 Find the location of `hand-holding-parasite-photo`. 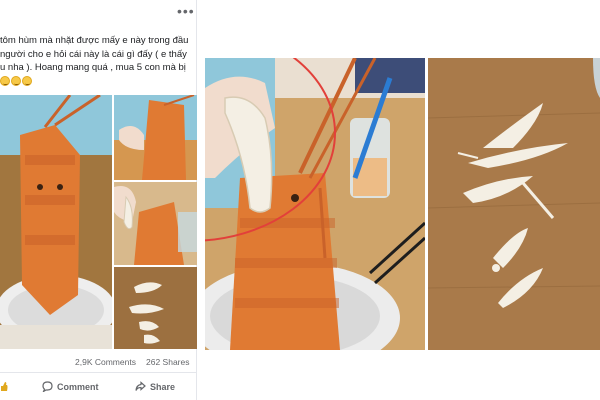

hand-holding-parasite-photo is located at coordinates (155, 223).